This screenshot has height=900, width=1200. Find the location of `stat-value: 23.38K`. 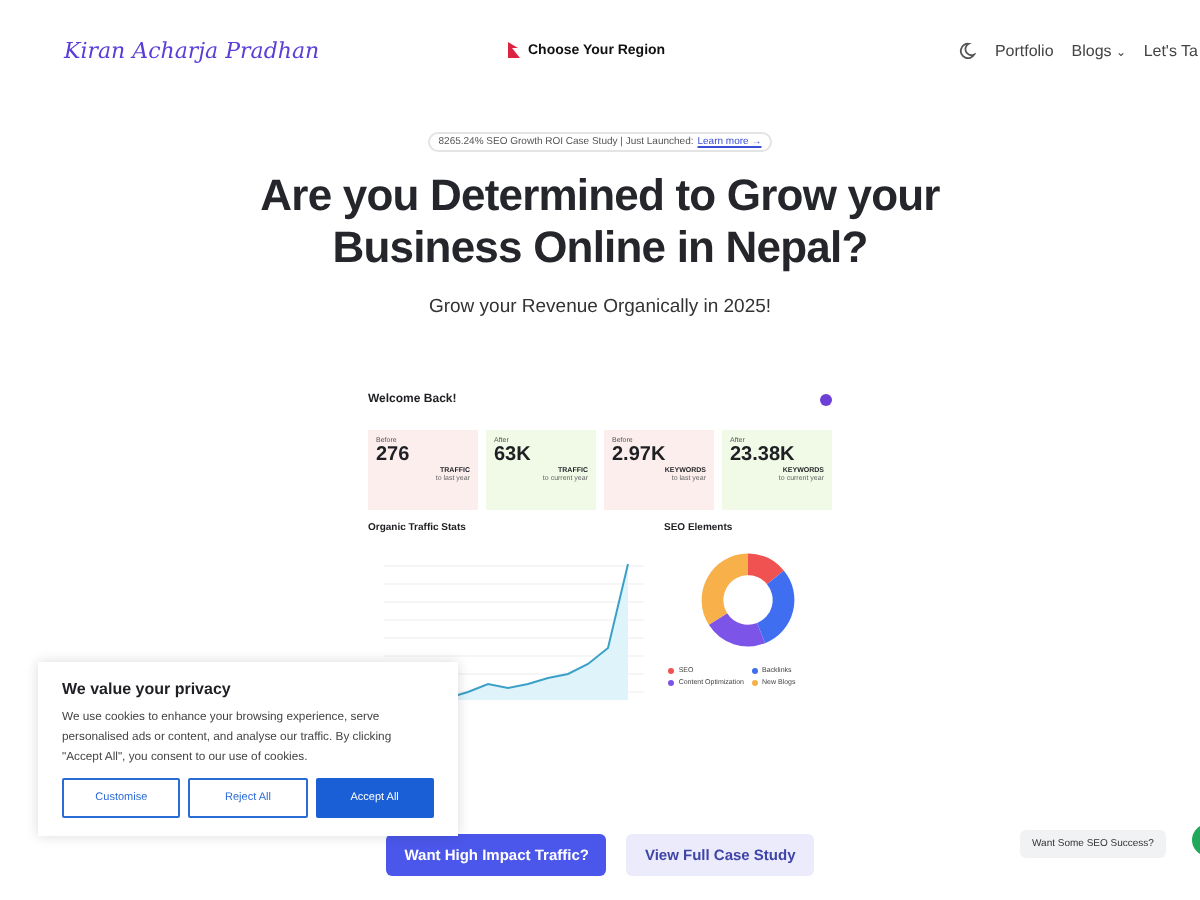

stat-value: 23.38K is located at coordinates (763, 455).